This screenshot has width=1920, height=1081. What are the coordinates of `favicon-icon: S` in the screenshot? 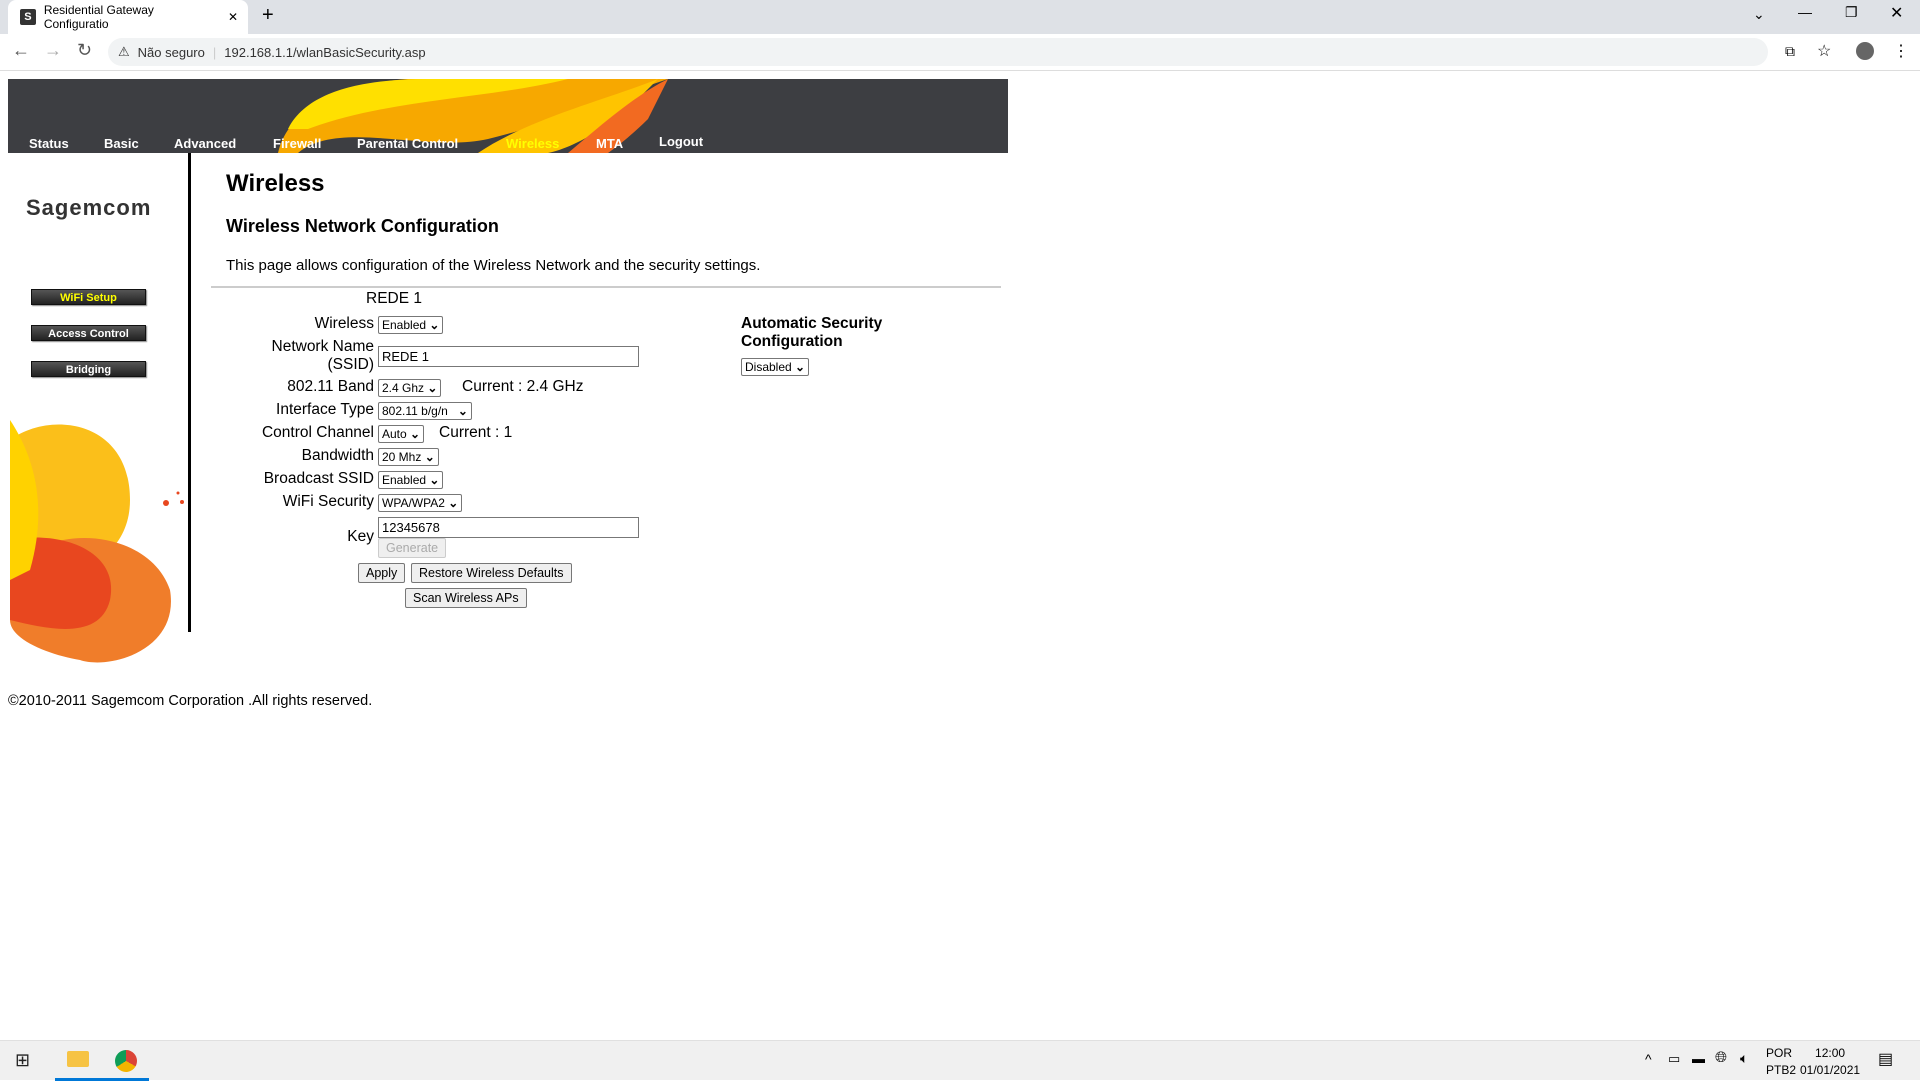 It's located at (28, 17).